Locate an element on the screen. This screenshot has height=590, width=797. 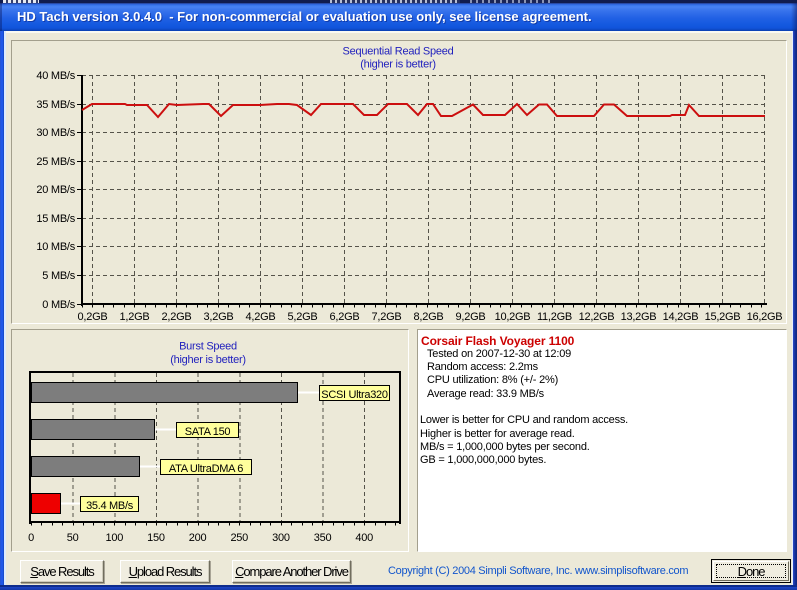
svg-text: 100 is located at coordinates (114, 538).